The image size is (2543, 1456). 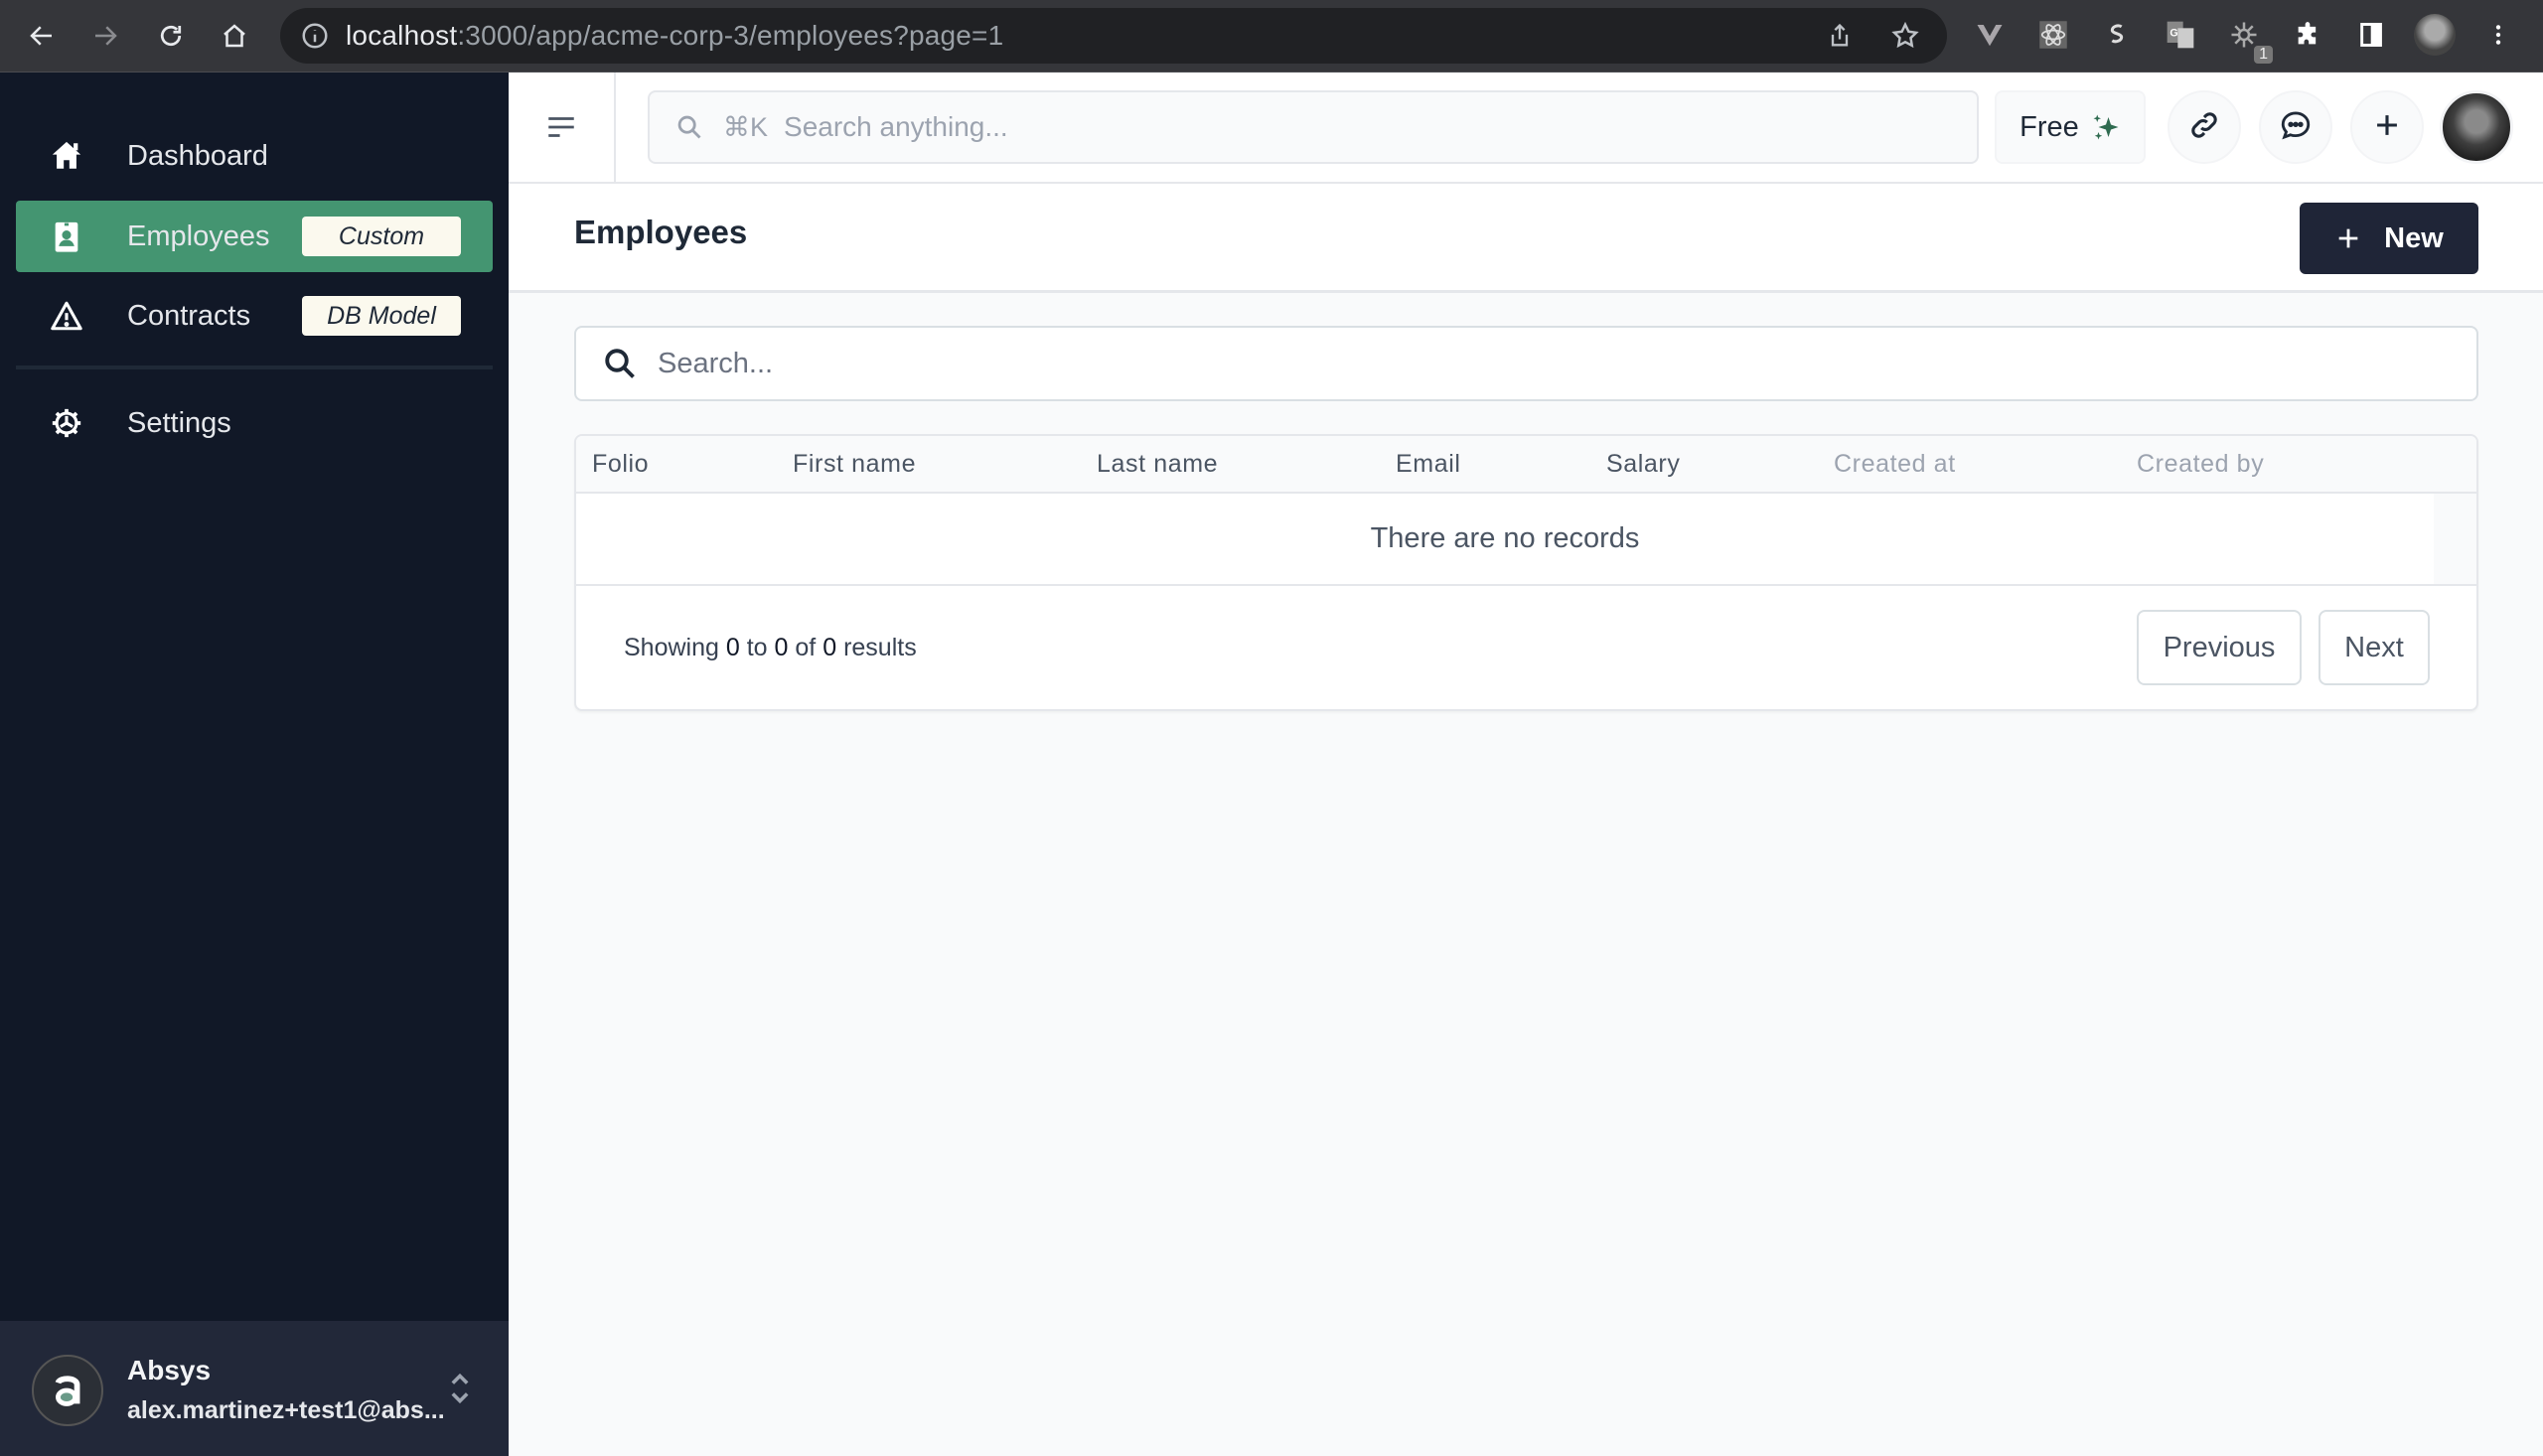 I want to click on quick-add-button, so click(x=2387, y=127).